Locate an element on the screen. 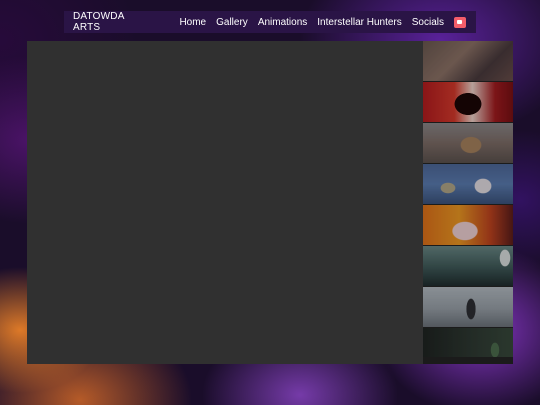 This screenshot has height=405, width=540. nav-interstellar-hunters-link: Interstellar Hunters is located at coordinates (359, 22).